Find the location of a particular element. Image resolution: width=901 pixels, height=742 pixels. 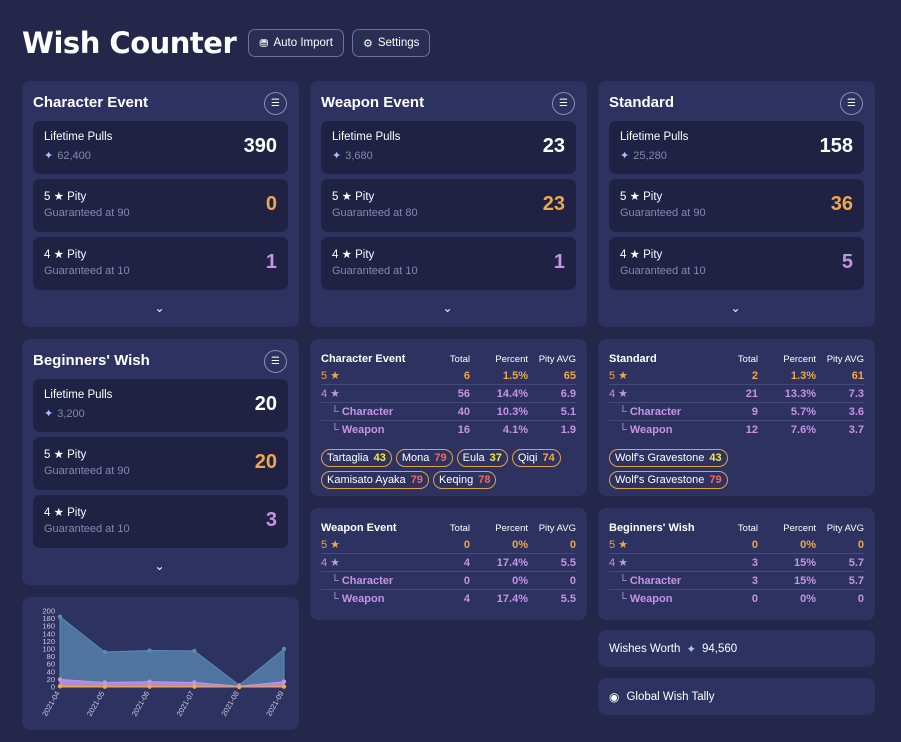

table-header: Character Event Total Percent Pity AVG is located at coordinates (448, 359).